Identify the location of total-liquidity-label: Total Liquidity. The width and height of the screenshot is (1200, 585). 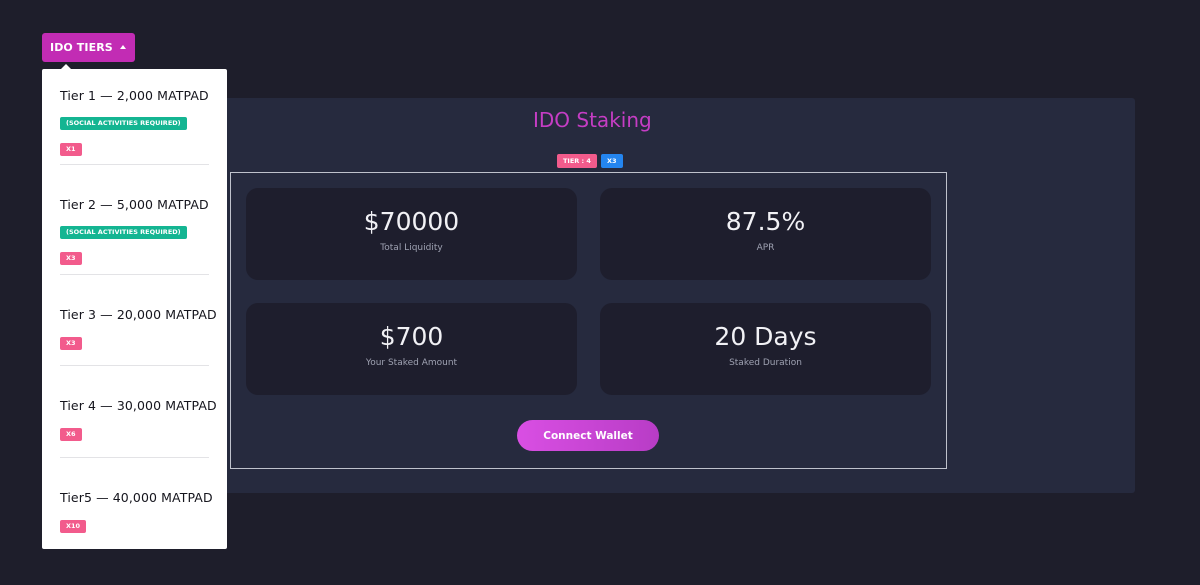
(411, 248).